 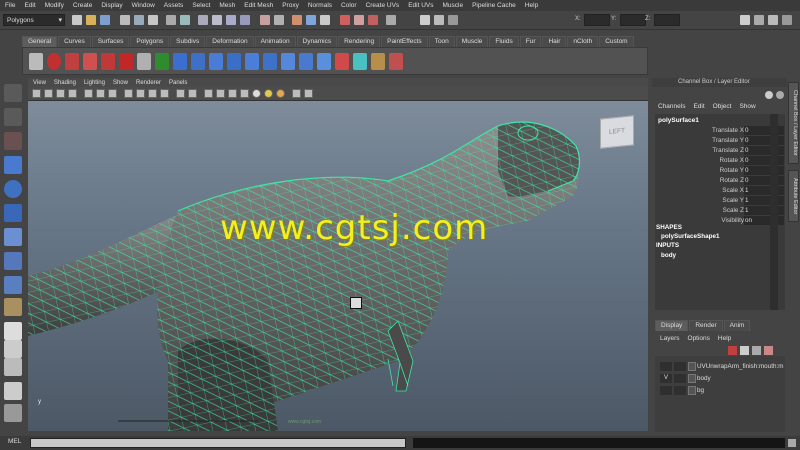 What do you see at coordinates (793, 196) in the screenshot?
I see `side-tab-attribute-editor: Attribute Editor` at bounding box center [793, 196].